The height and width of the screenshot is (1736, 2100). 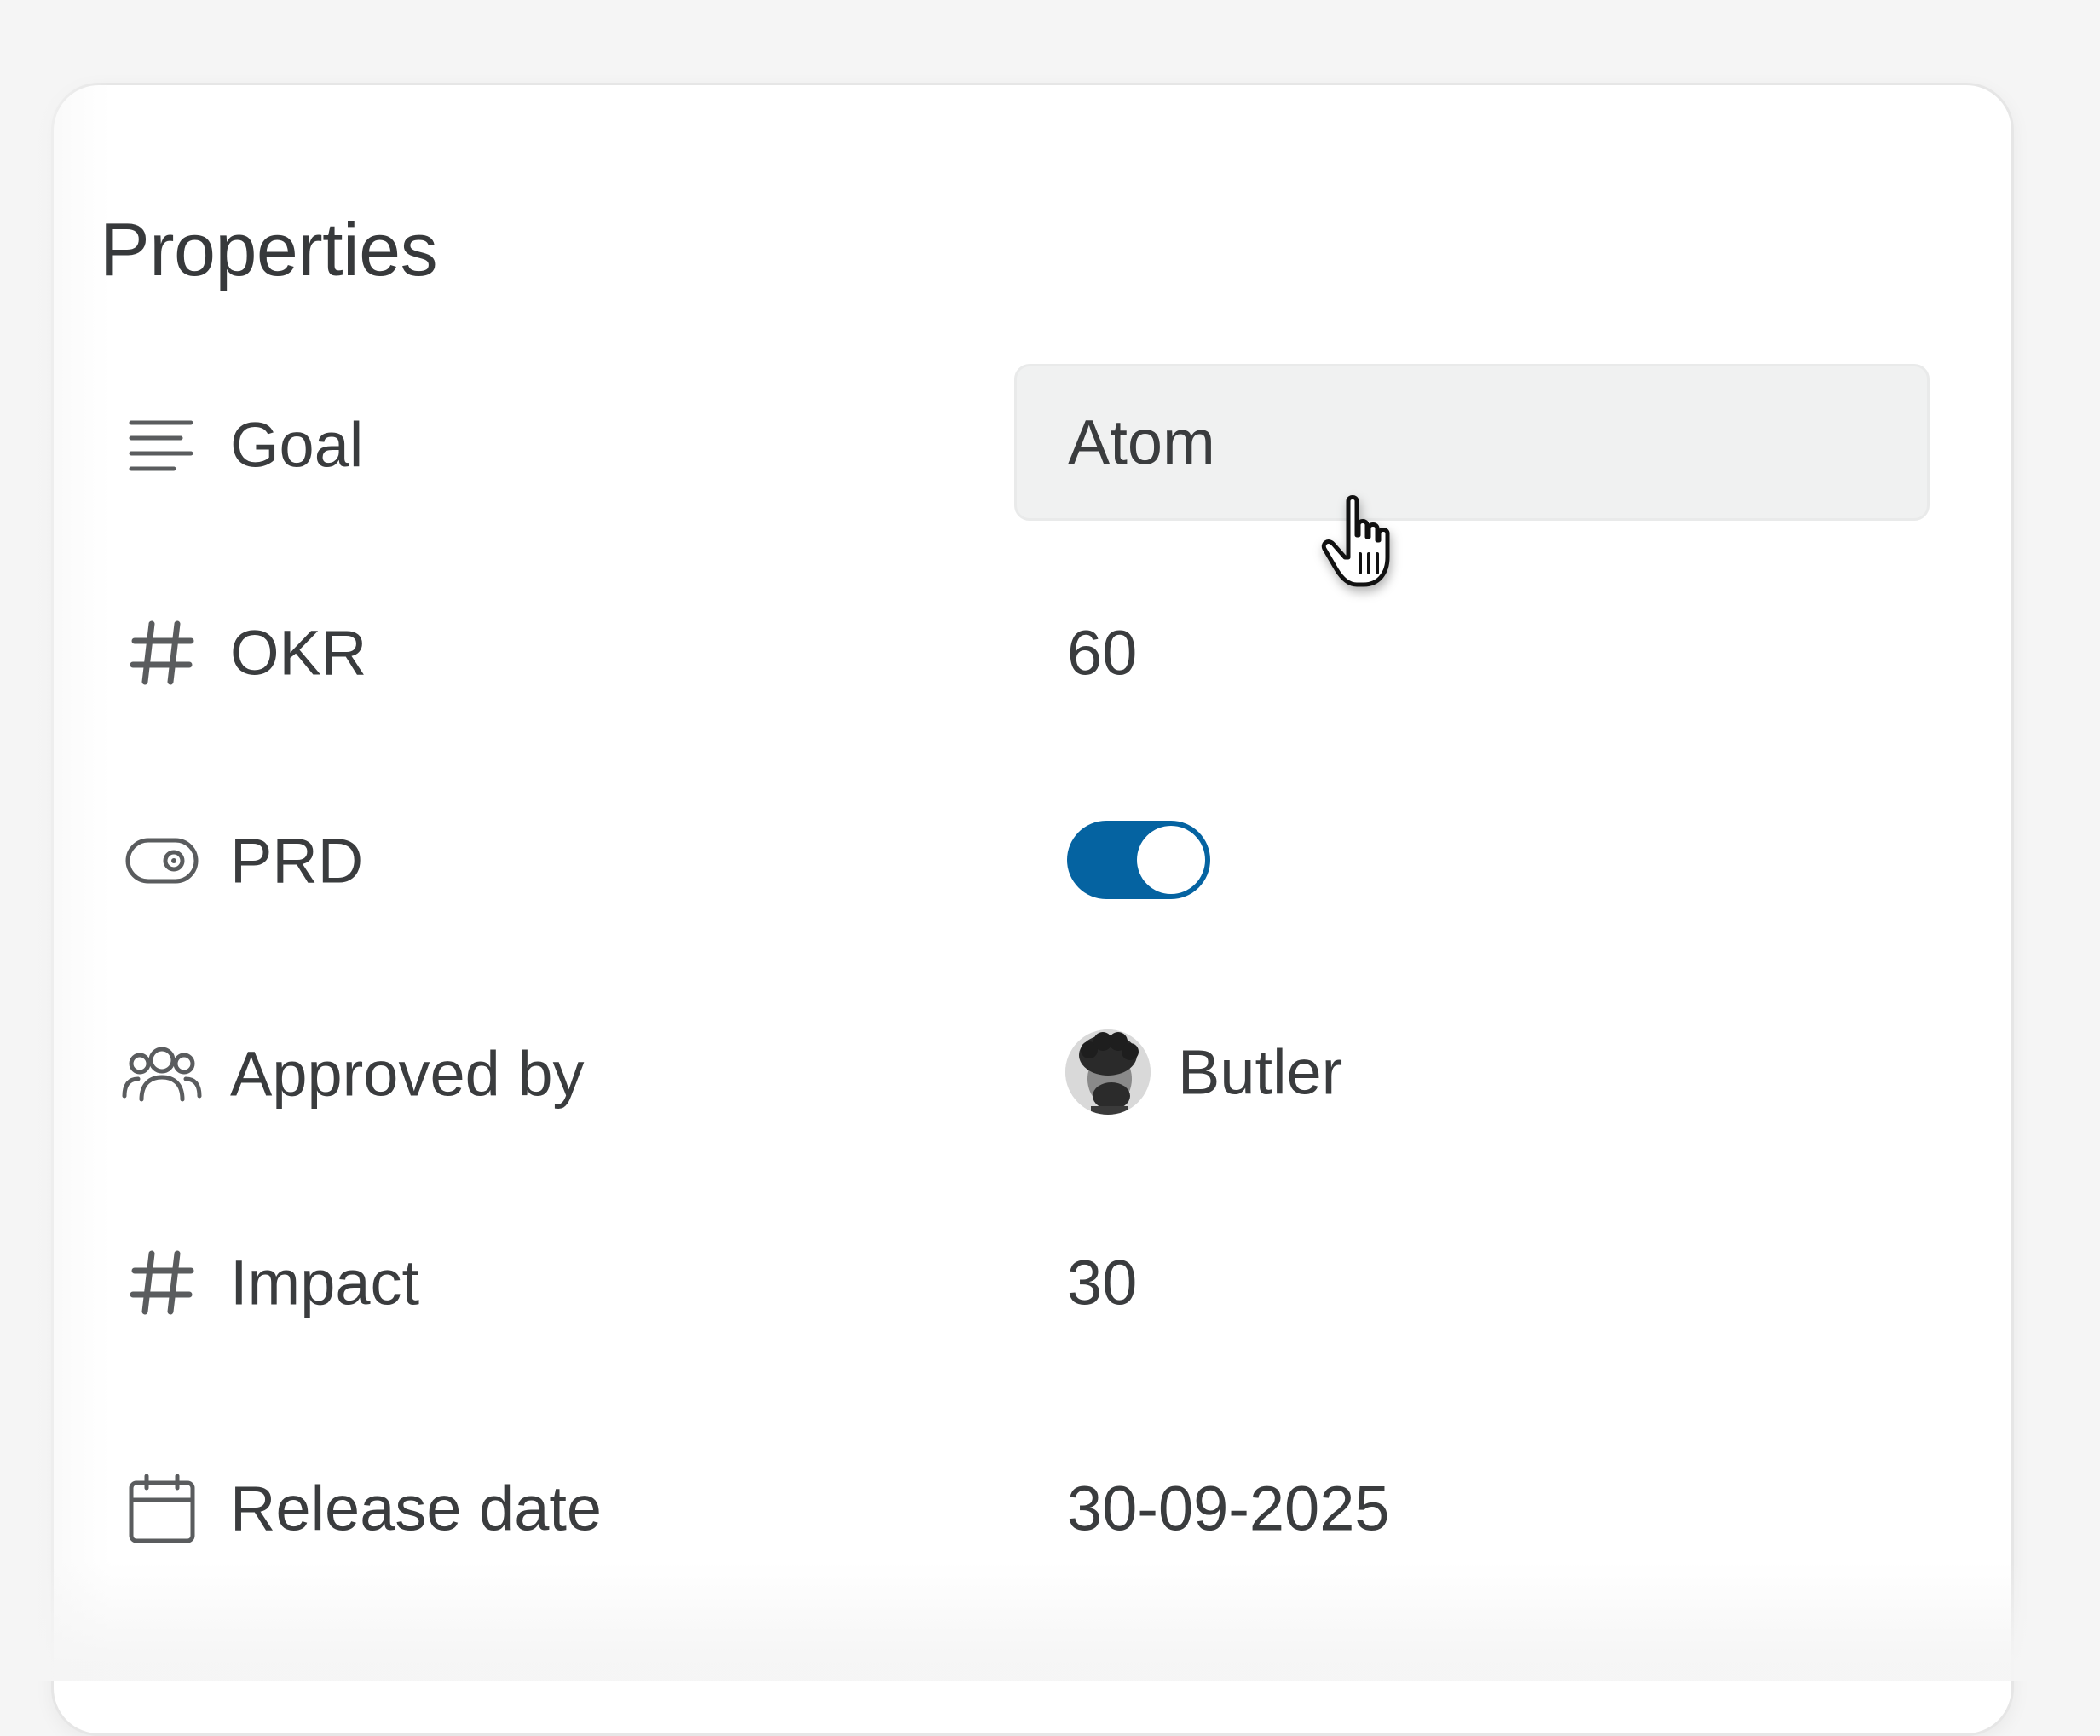 What do you see at coordinates (1368, 542) in the screenshot?
I see `hand-pointer-icon` at bounding box center [1368, 542].